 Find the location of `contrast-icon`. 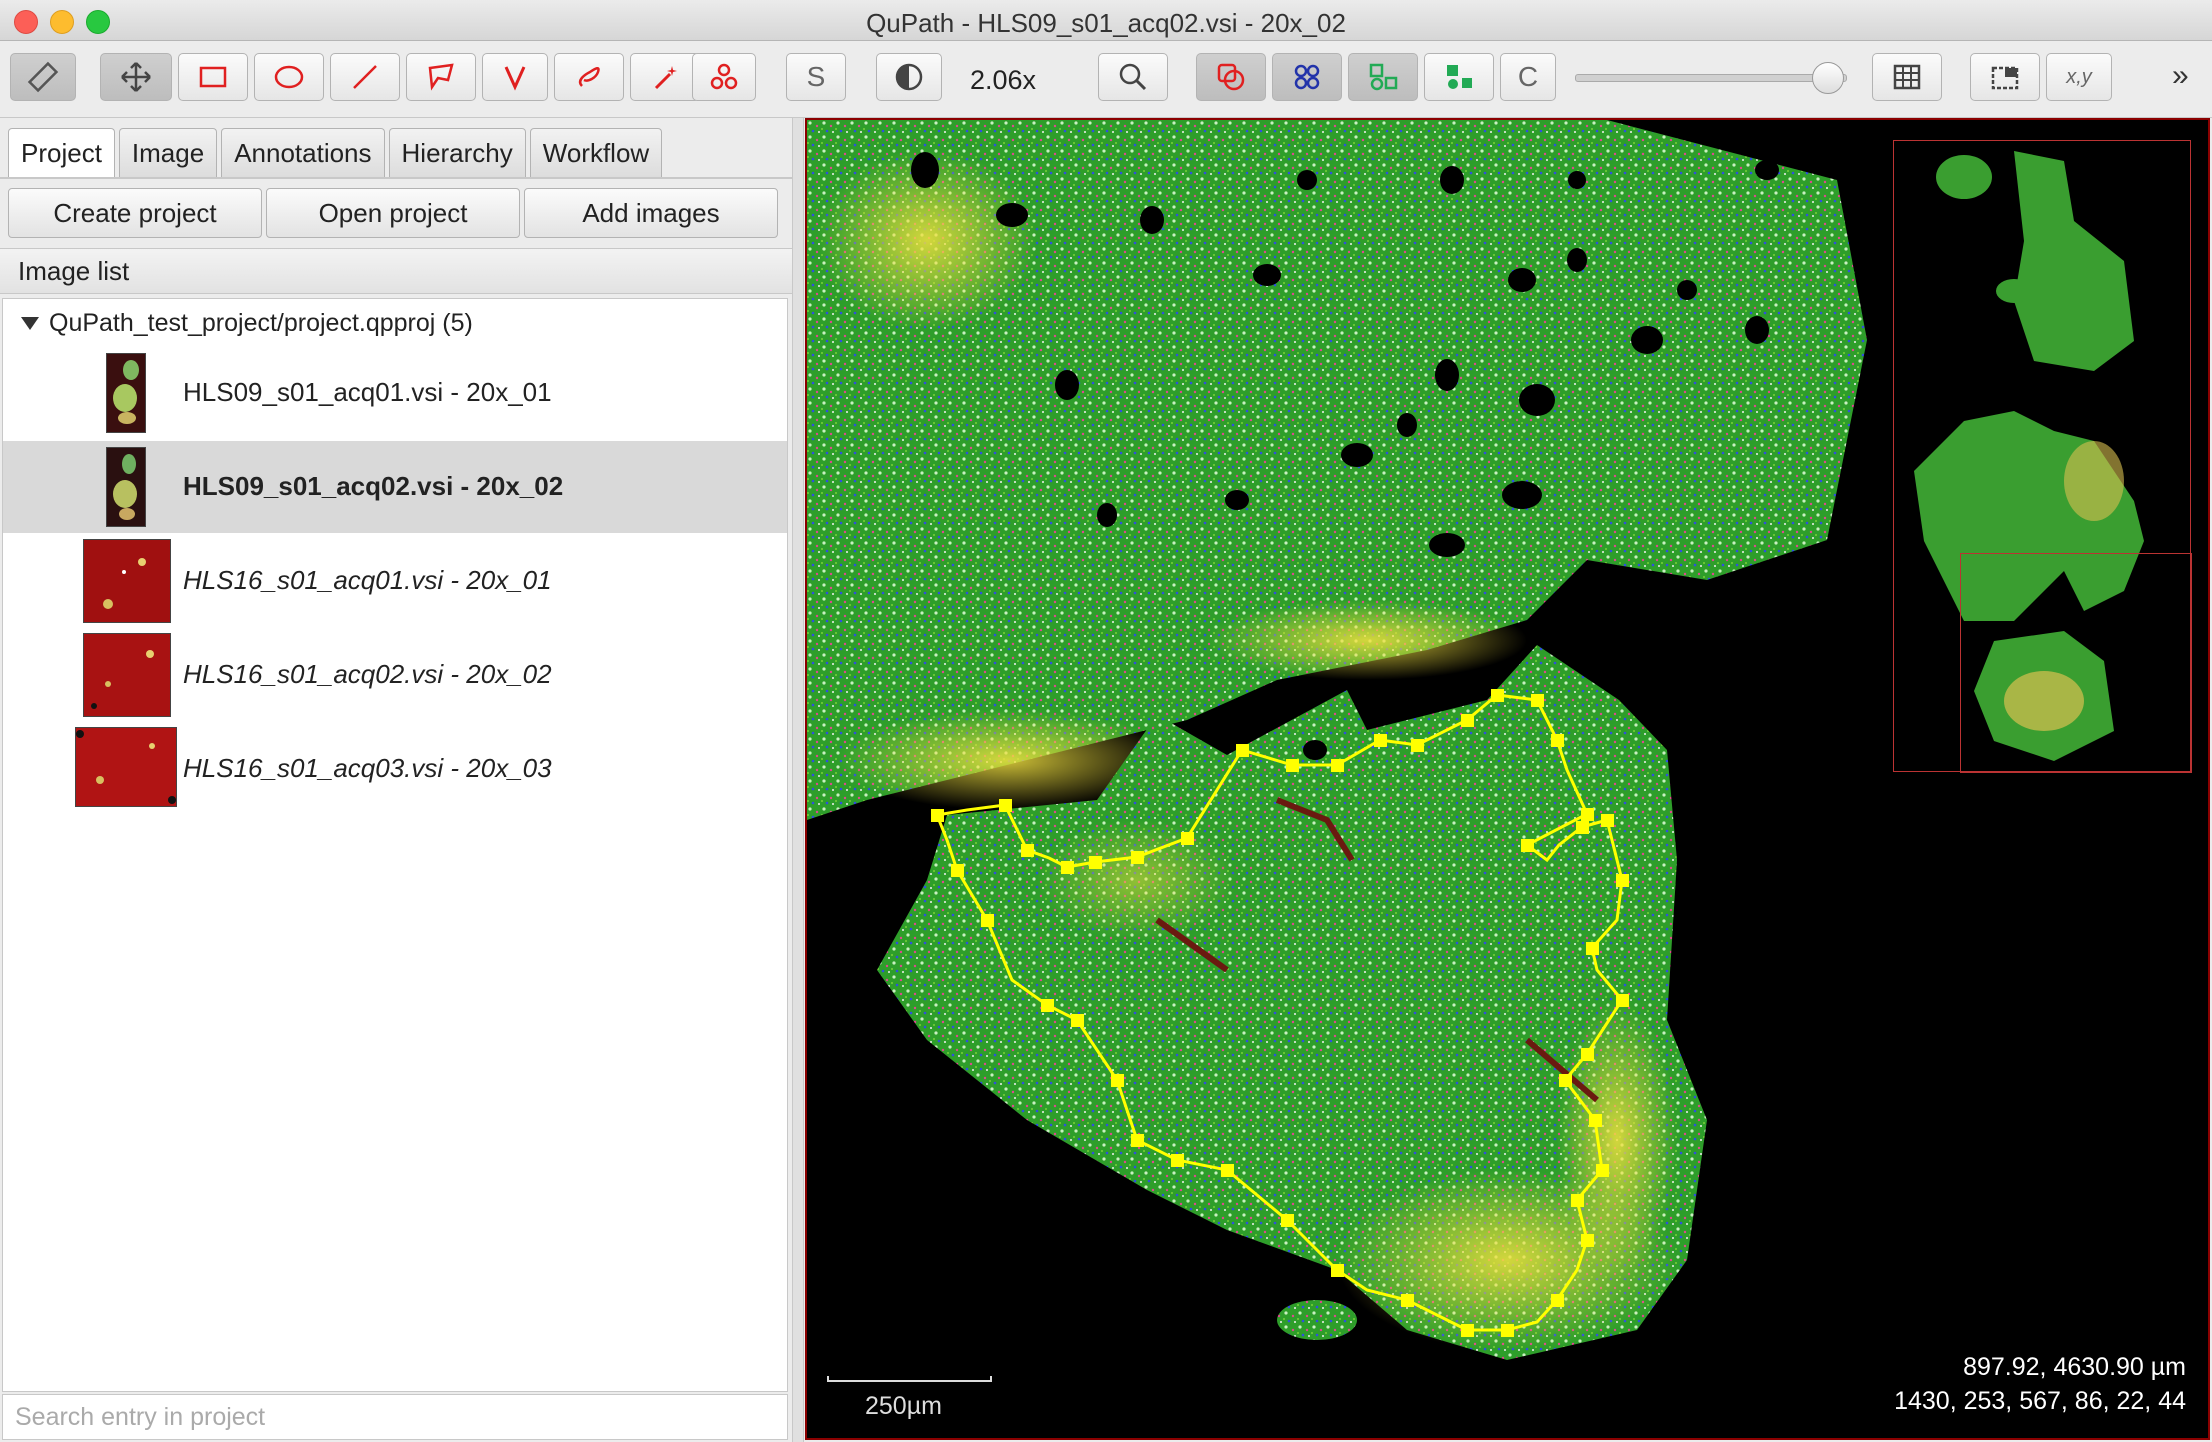

contrast-icon is located at coordinates (909, 77).